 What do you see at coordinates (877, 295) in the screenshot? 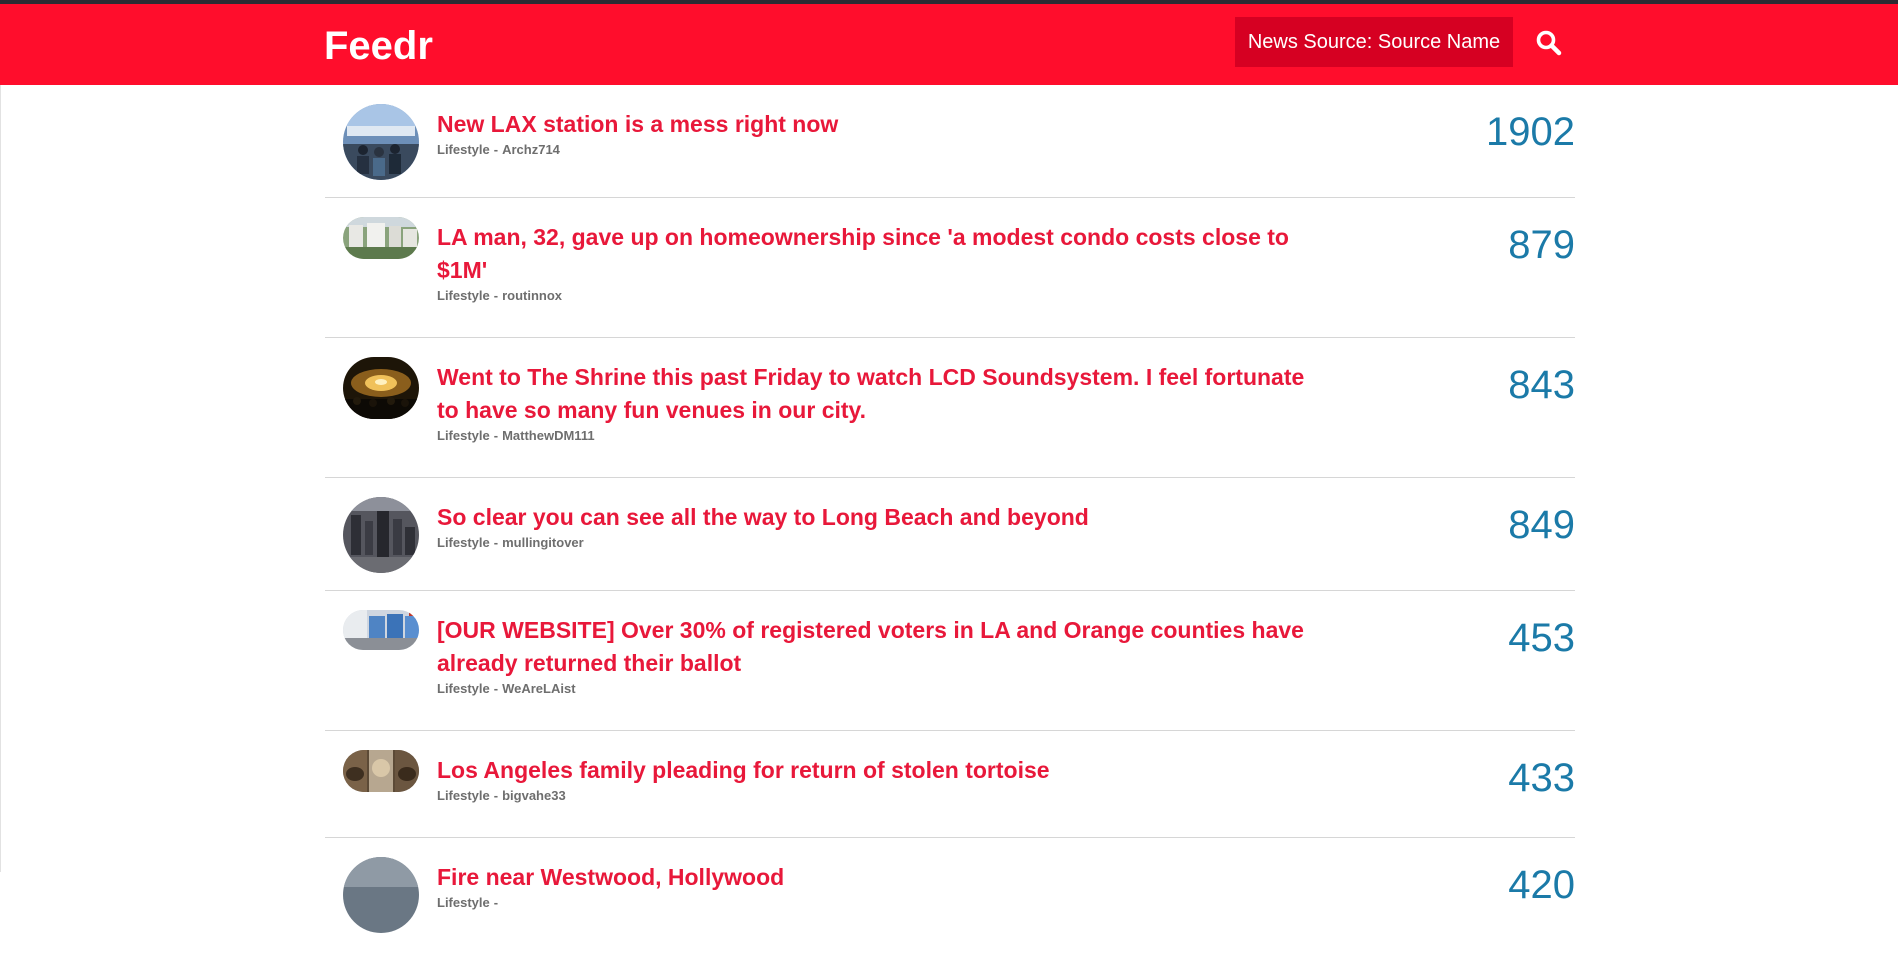
I see `post-meta: Lifestyle - routinnox` at bounding box center [877, 295].